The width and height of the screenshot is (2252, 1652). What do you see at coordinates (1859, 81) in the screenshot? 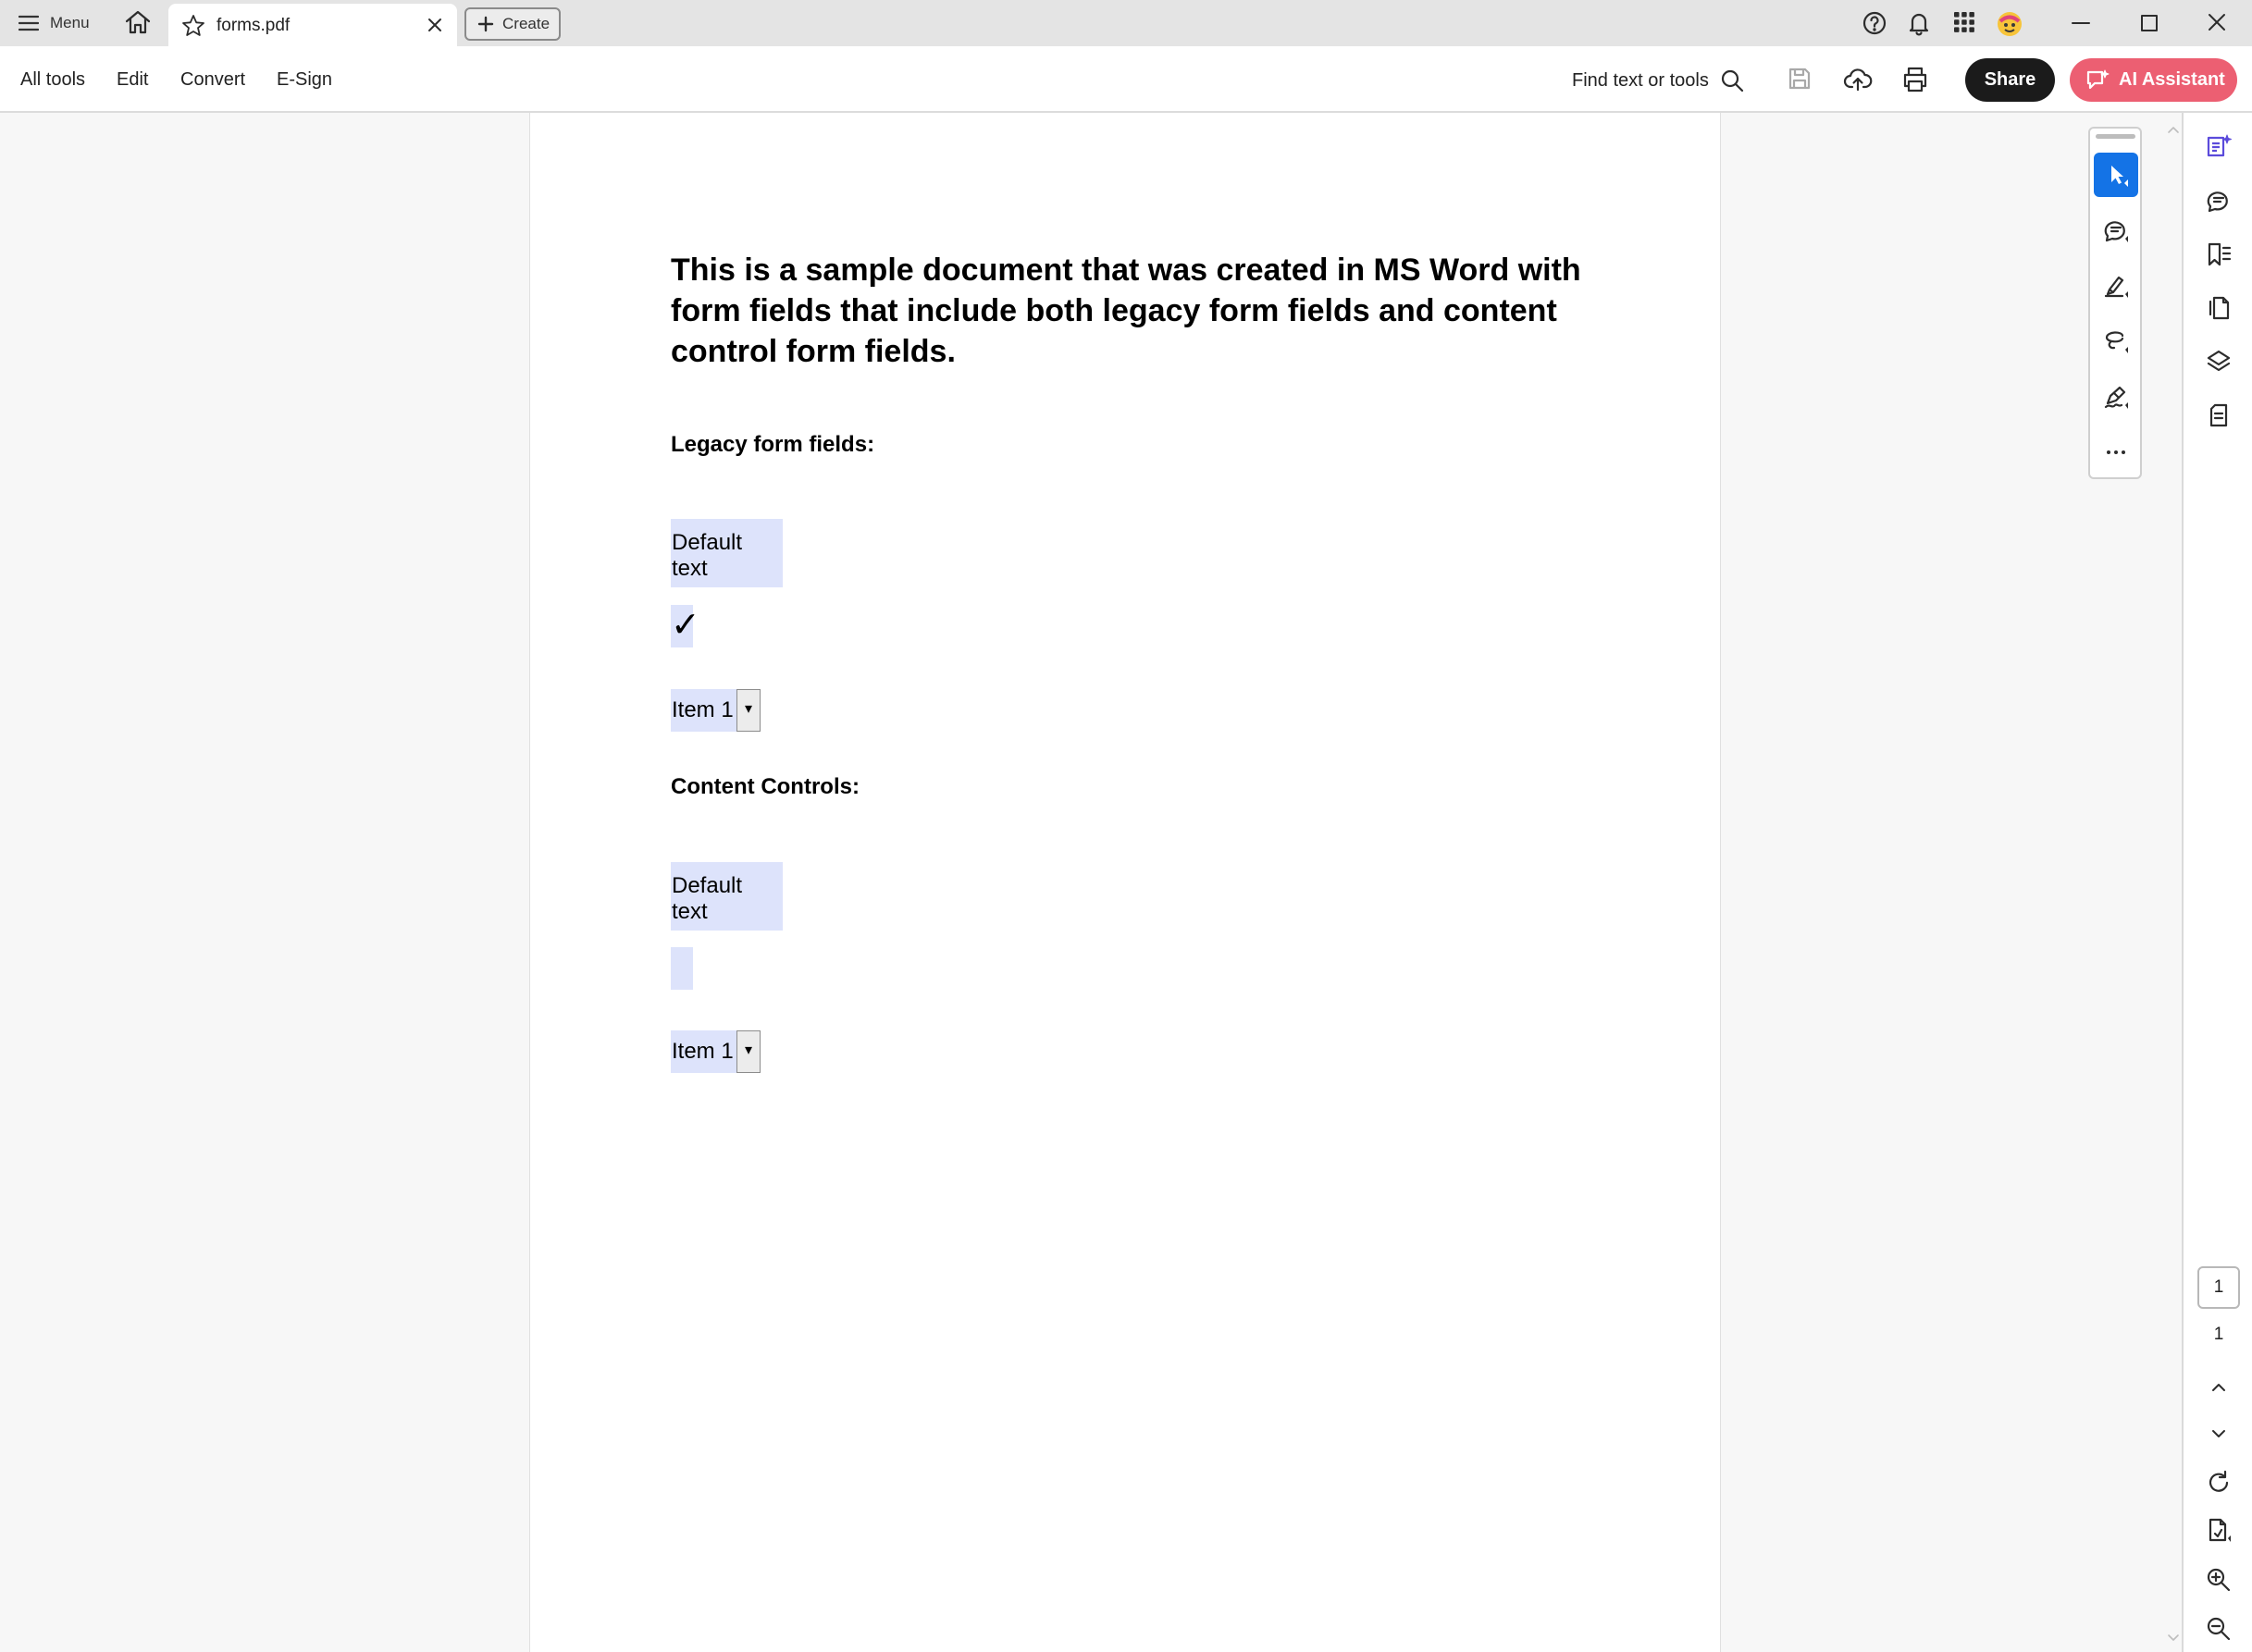
I see `upload-cloud-icon` at bounding box center [1859, 81].